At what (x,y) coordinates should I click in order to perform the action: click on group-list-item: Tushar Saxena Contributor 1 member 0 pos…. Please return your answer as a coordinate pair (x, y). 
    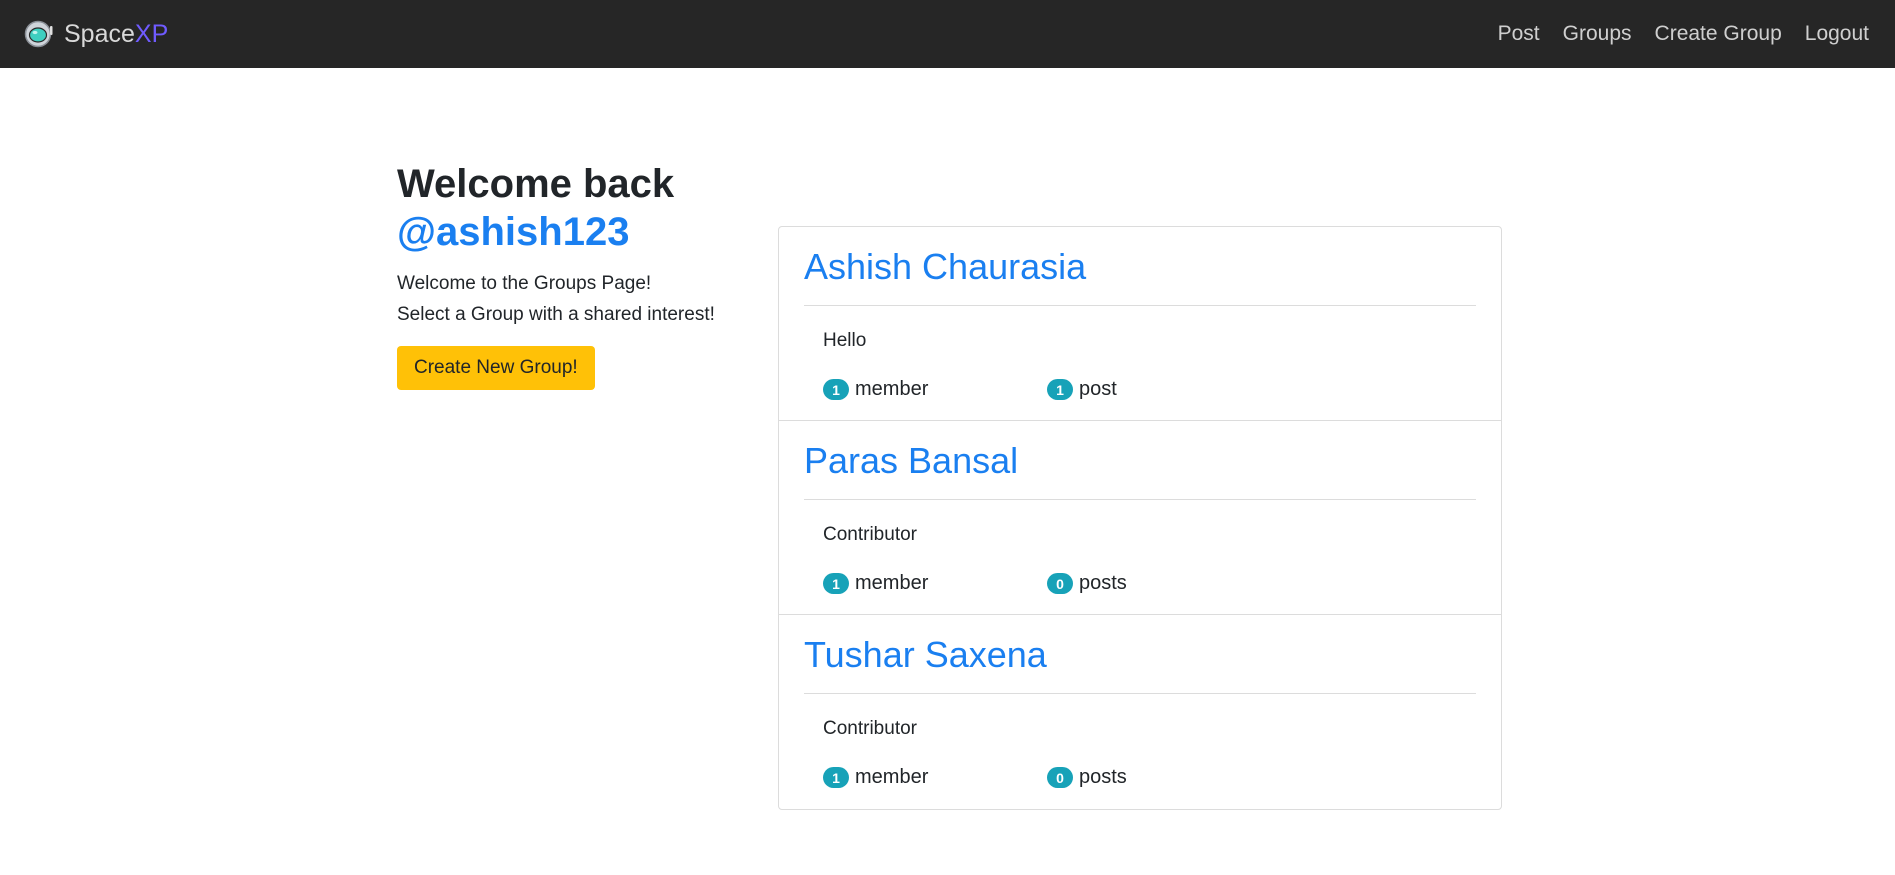
    Looking at the image, I should click on (1140, 712).